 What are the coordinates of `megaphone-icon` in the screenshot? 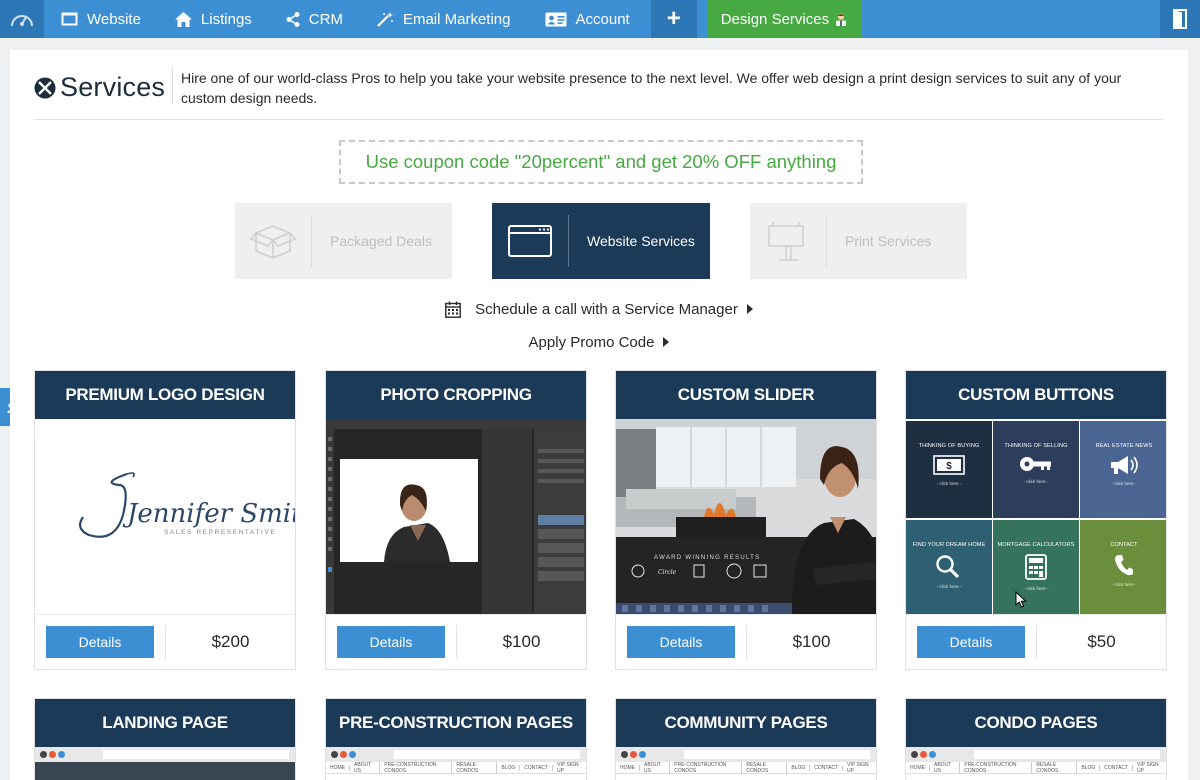 It's located at (1124, 465).